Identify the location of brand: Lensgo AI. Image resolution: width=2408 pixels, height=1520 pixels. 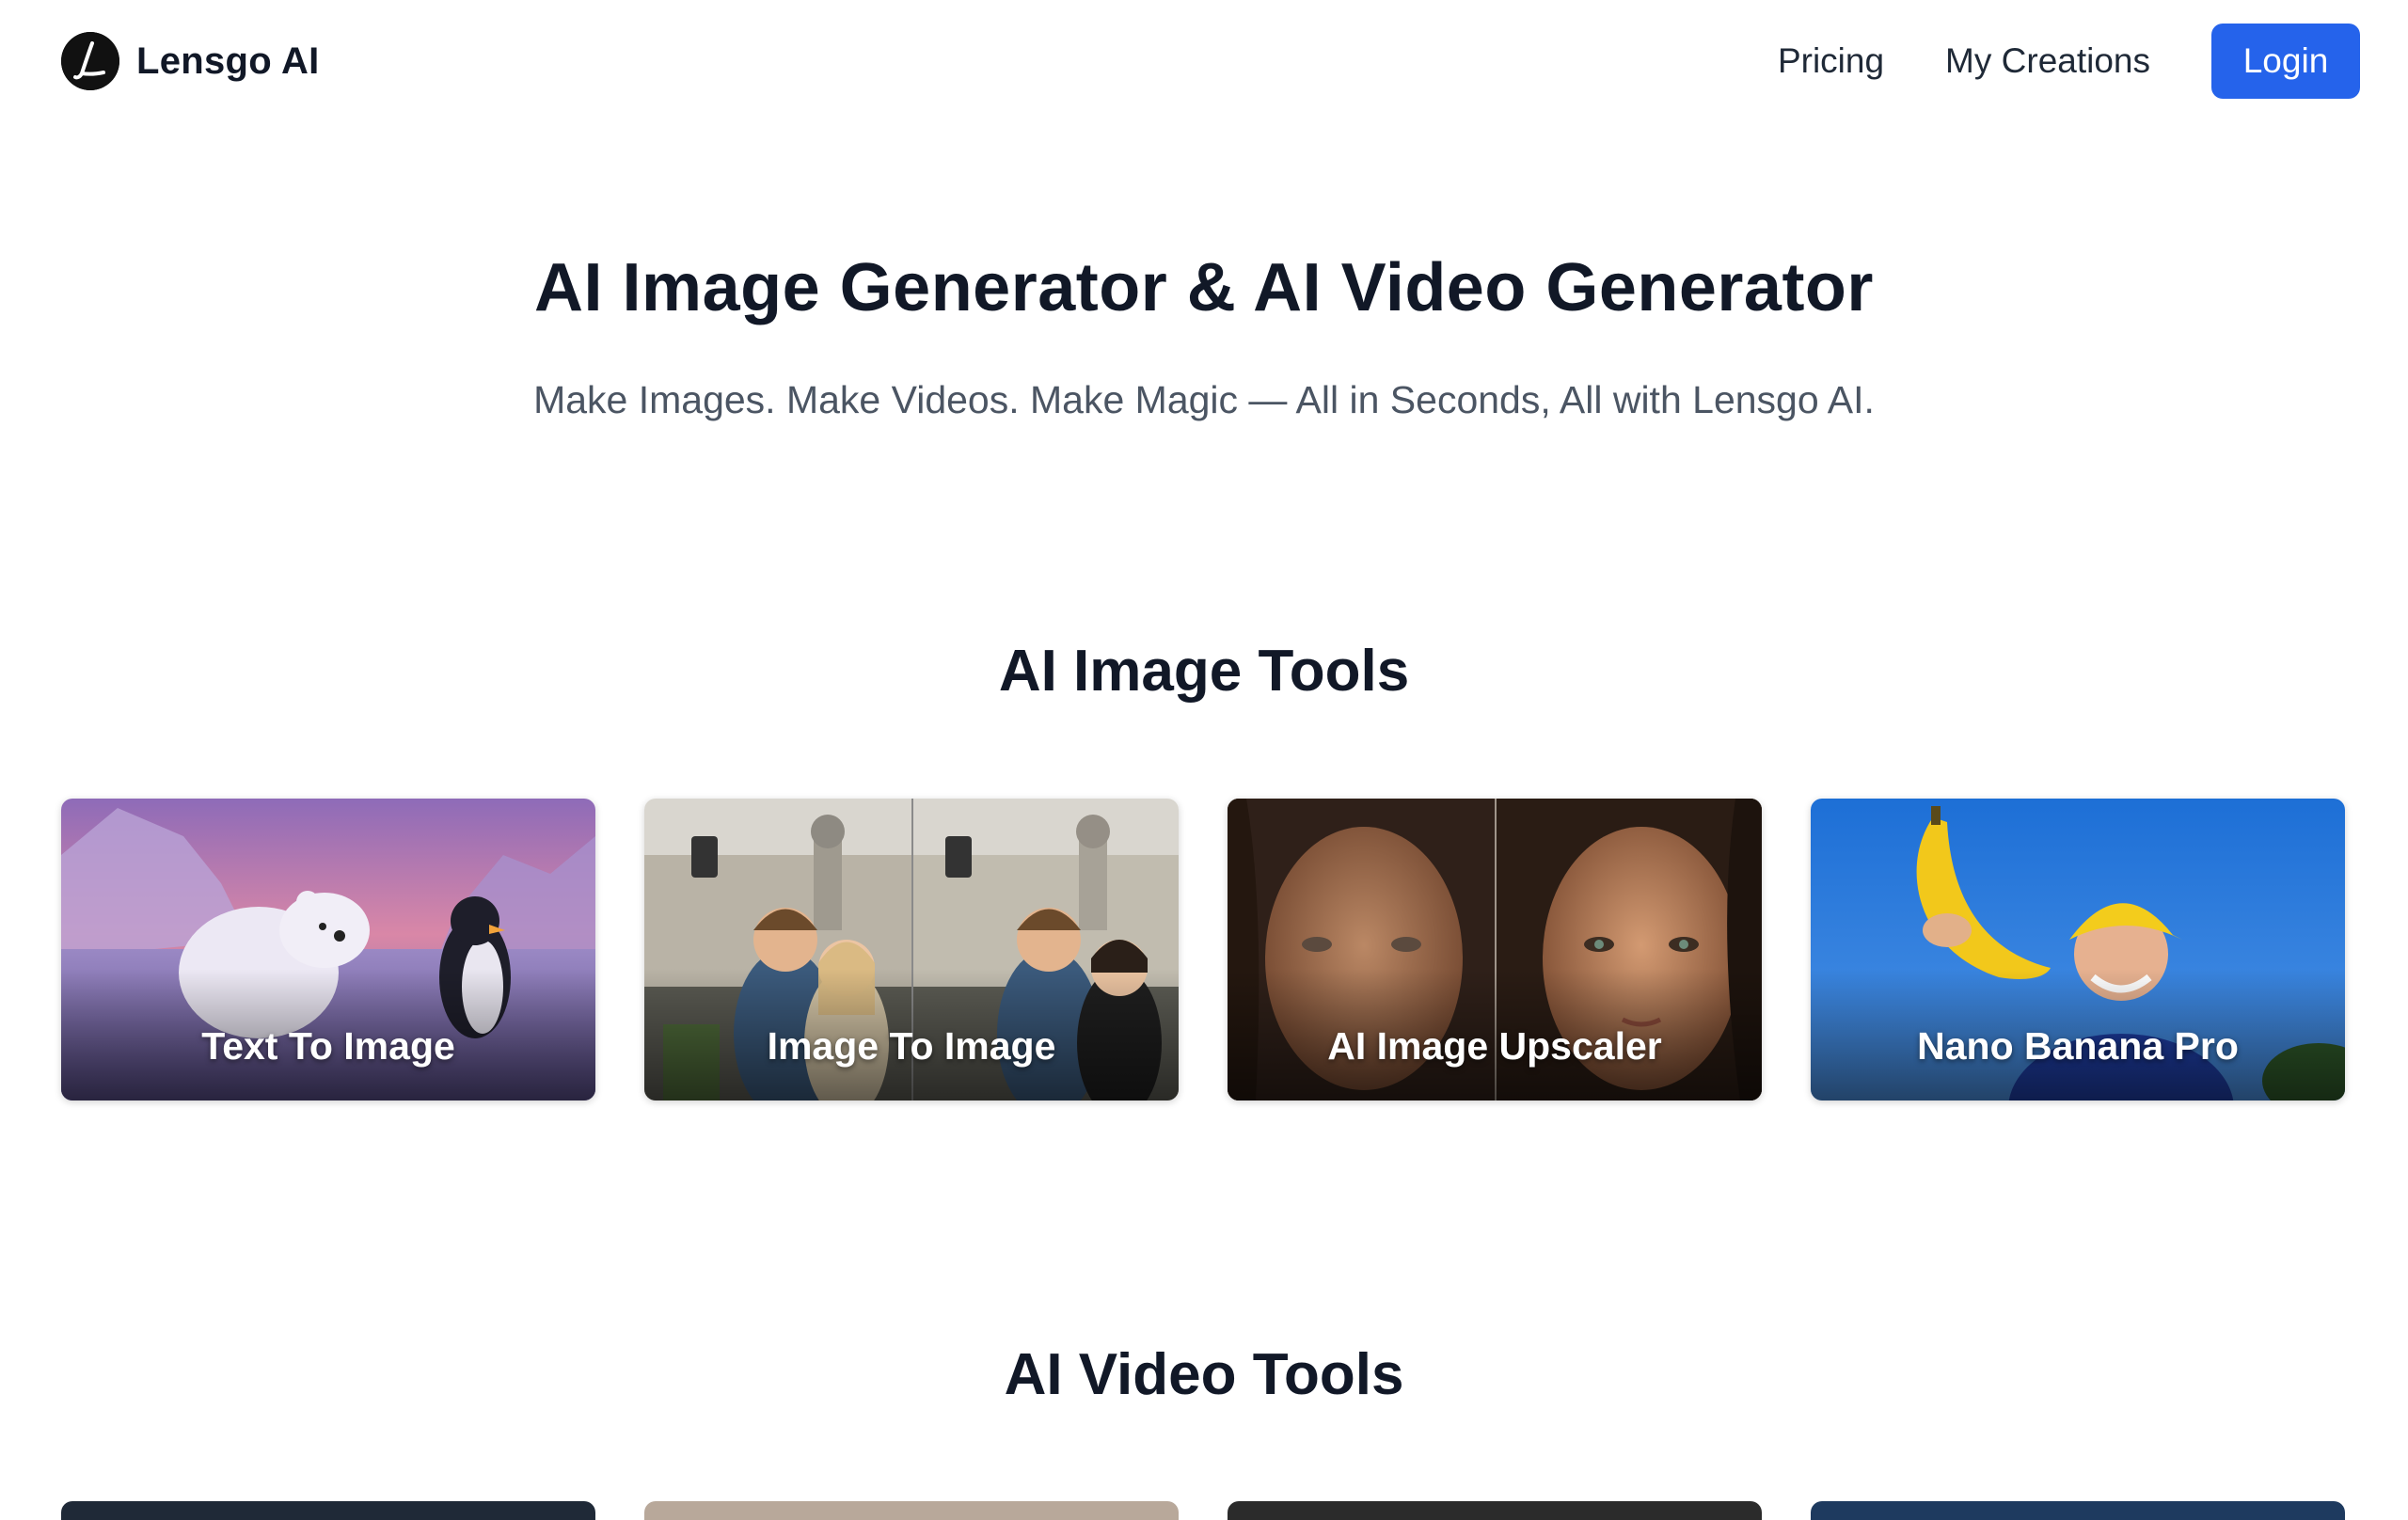
(191, 61).